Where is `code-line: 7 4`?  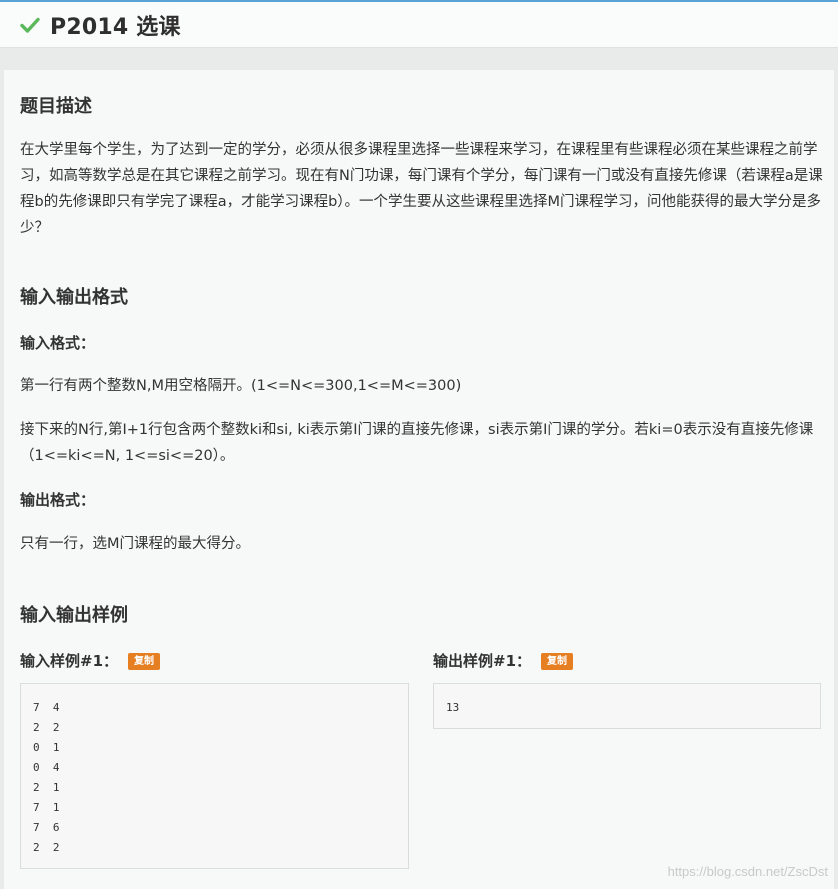 code-line: 7 4 is located at coordinates (46, 707).